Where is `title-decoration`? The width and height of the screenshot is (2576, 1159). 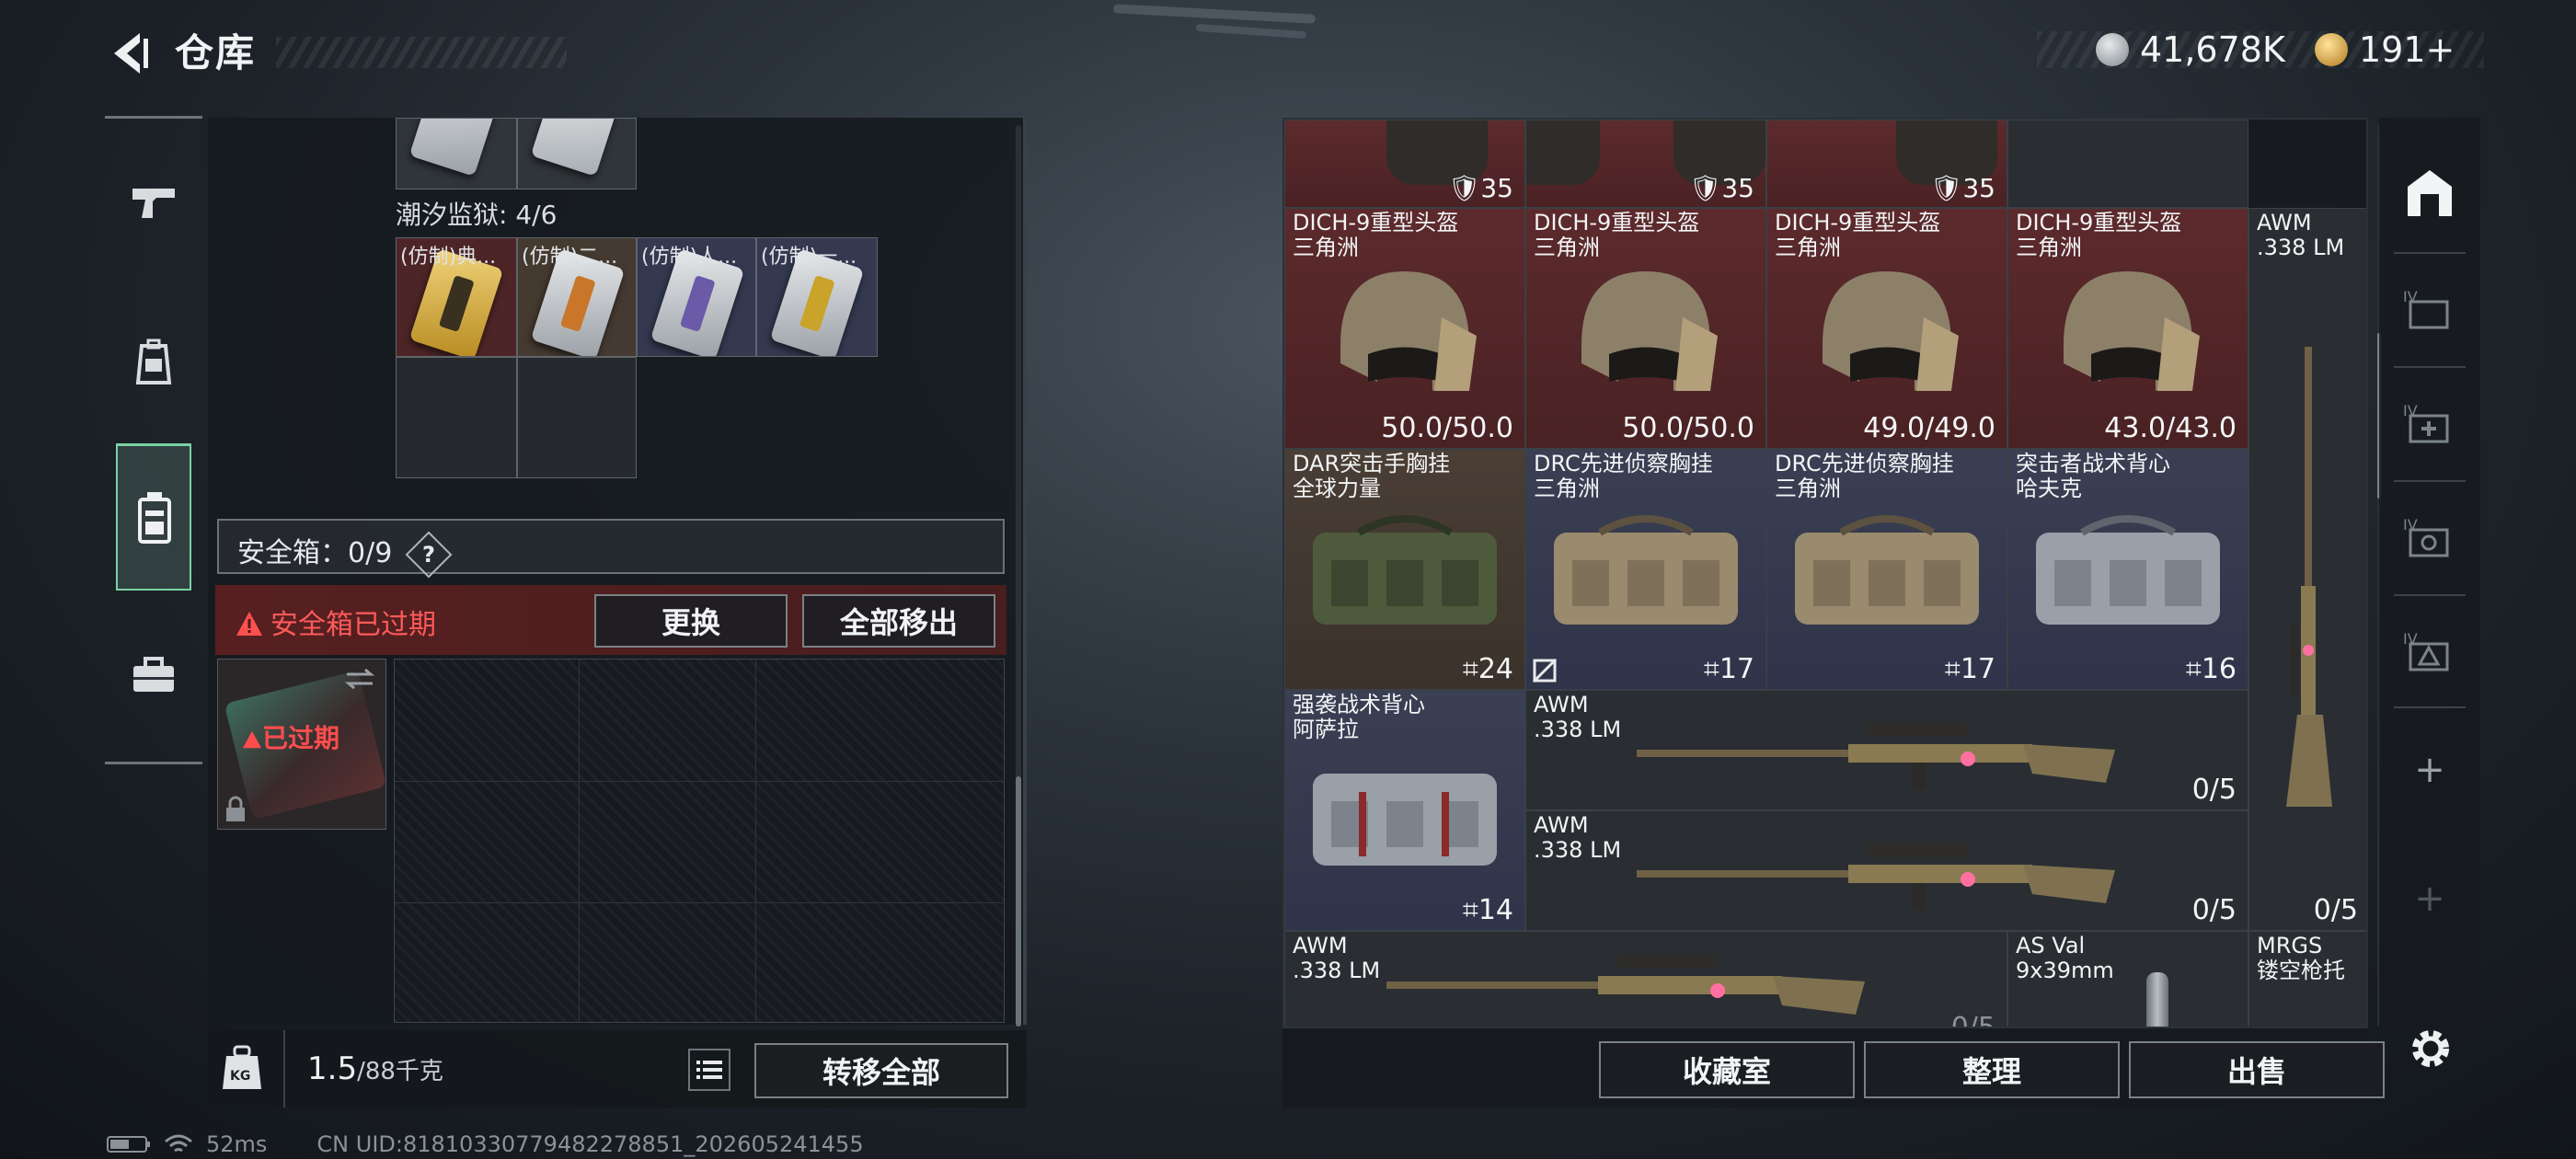
title-decoration is located at coordinates (421, 52).